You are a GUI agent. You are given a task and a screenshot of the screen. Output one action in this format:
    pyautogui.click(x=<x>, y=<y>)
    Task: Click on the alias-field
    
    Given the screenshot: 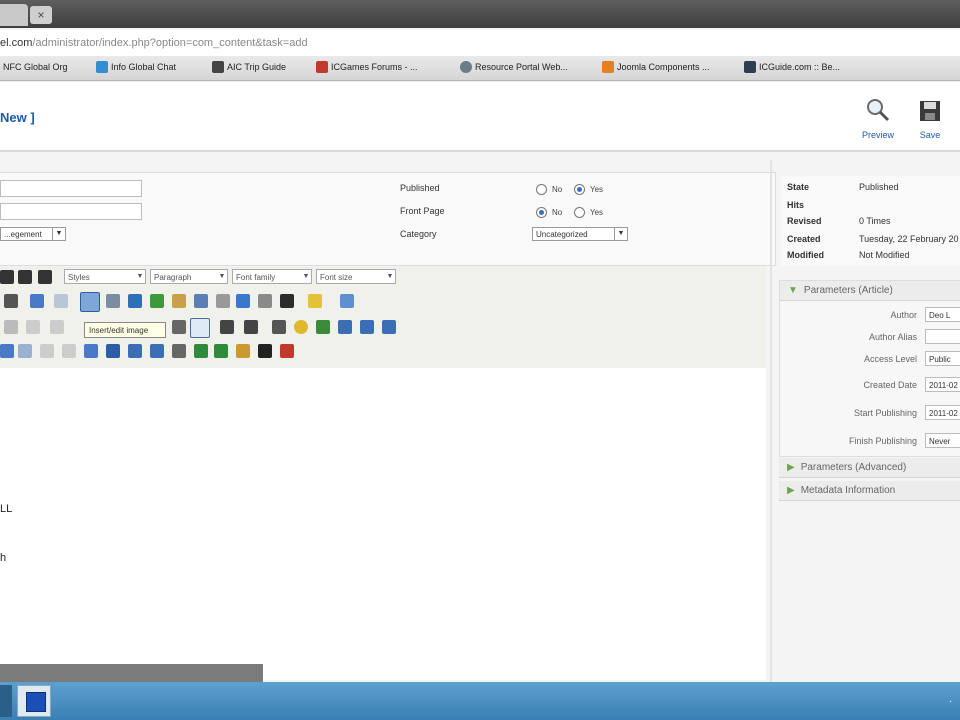 What is the action you would take?
    pyautogui.click(x=71, y=211)
    